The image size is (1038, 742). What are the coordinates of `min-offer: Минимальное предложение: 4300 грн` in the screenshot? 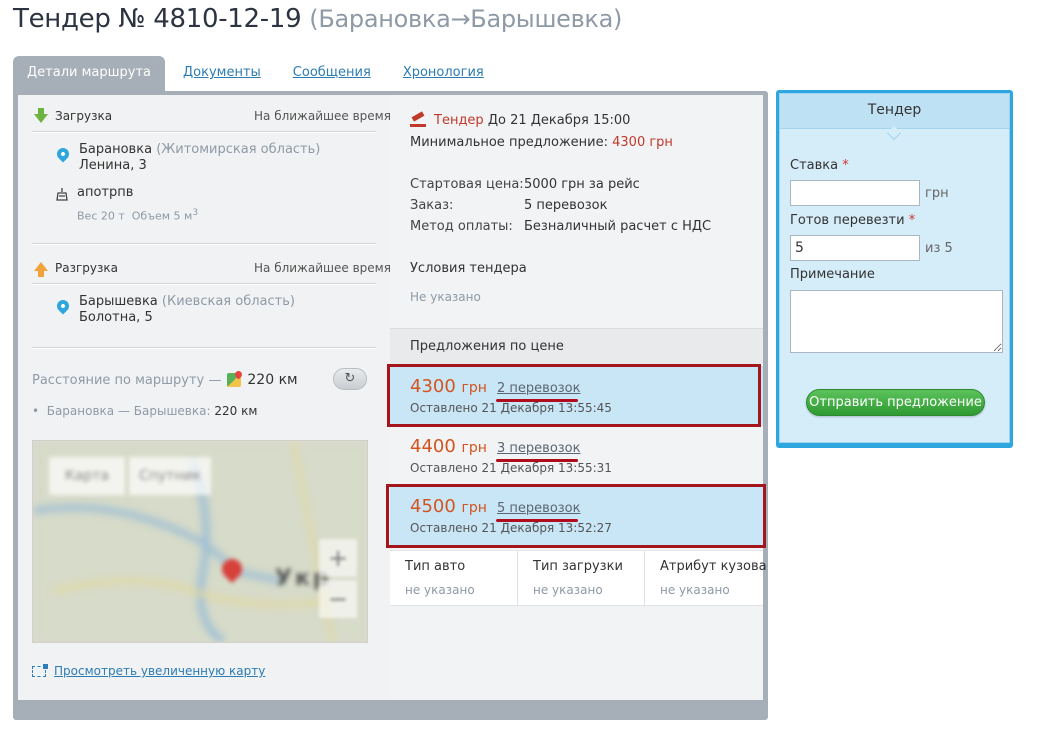 It's located at (541, 142).